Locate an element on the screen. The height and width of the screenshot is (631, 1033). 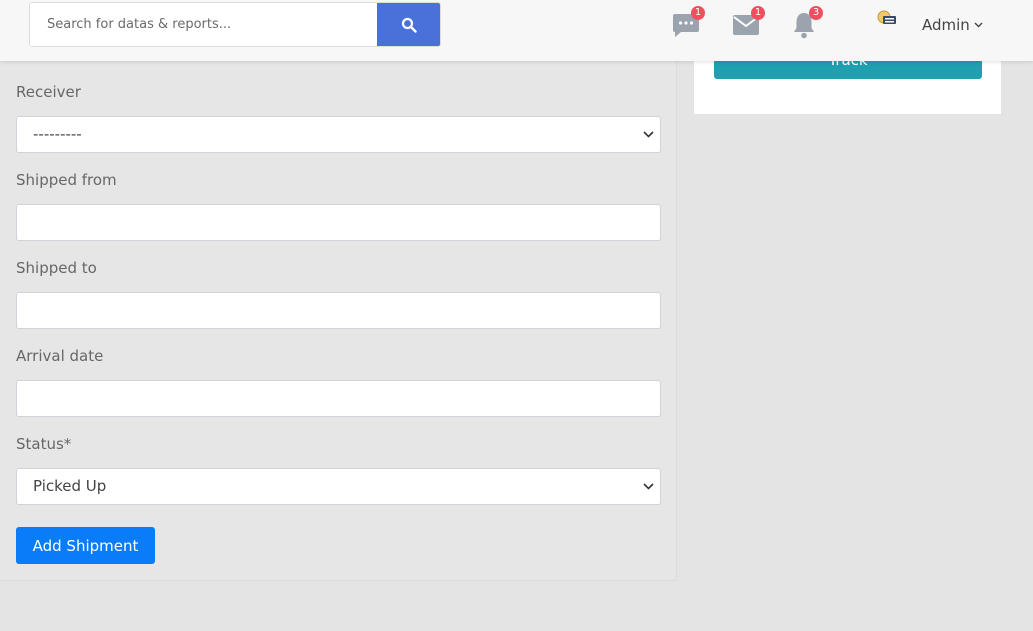
arrival-date-input is located at coordinates (338, 398).